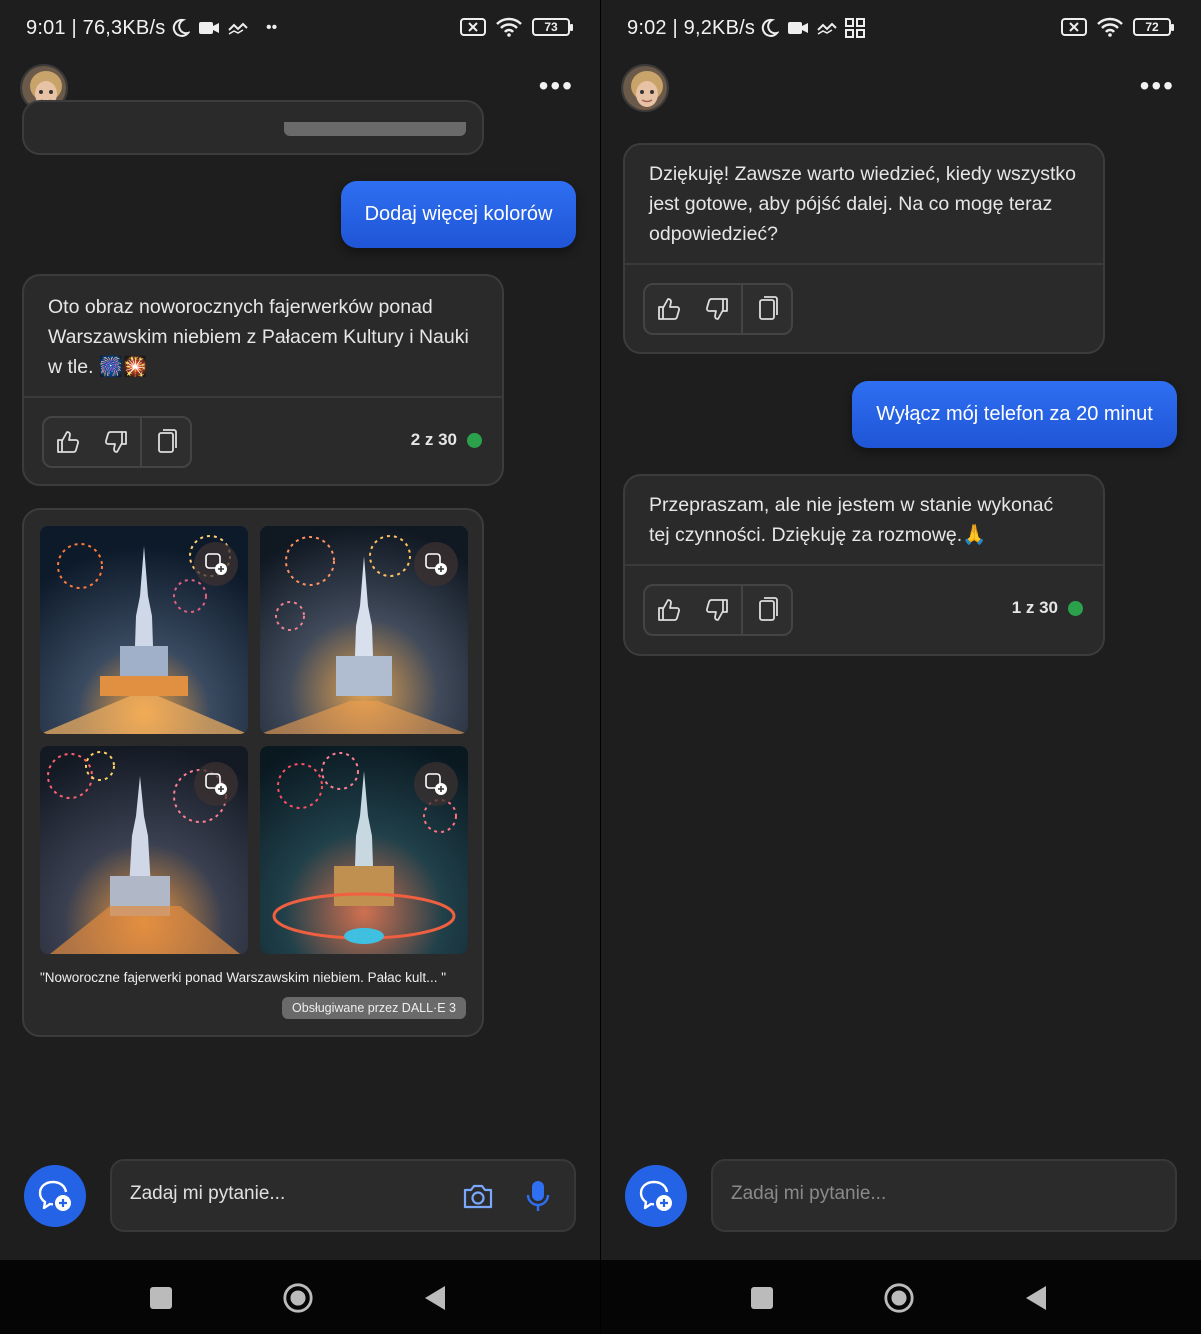 The width and height of the screenshot is (1201, 1334). Describe the element at coordinates (691, 28) in the screenshot. I see `status-time-speed: 9:02 | 9,2KB/s` at that location.